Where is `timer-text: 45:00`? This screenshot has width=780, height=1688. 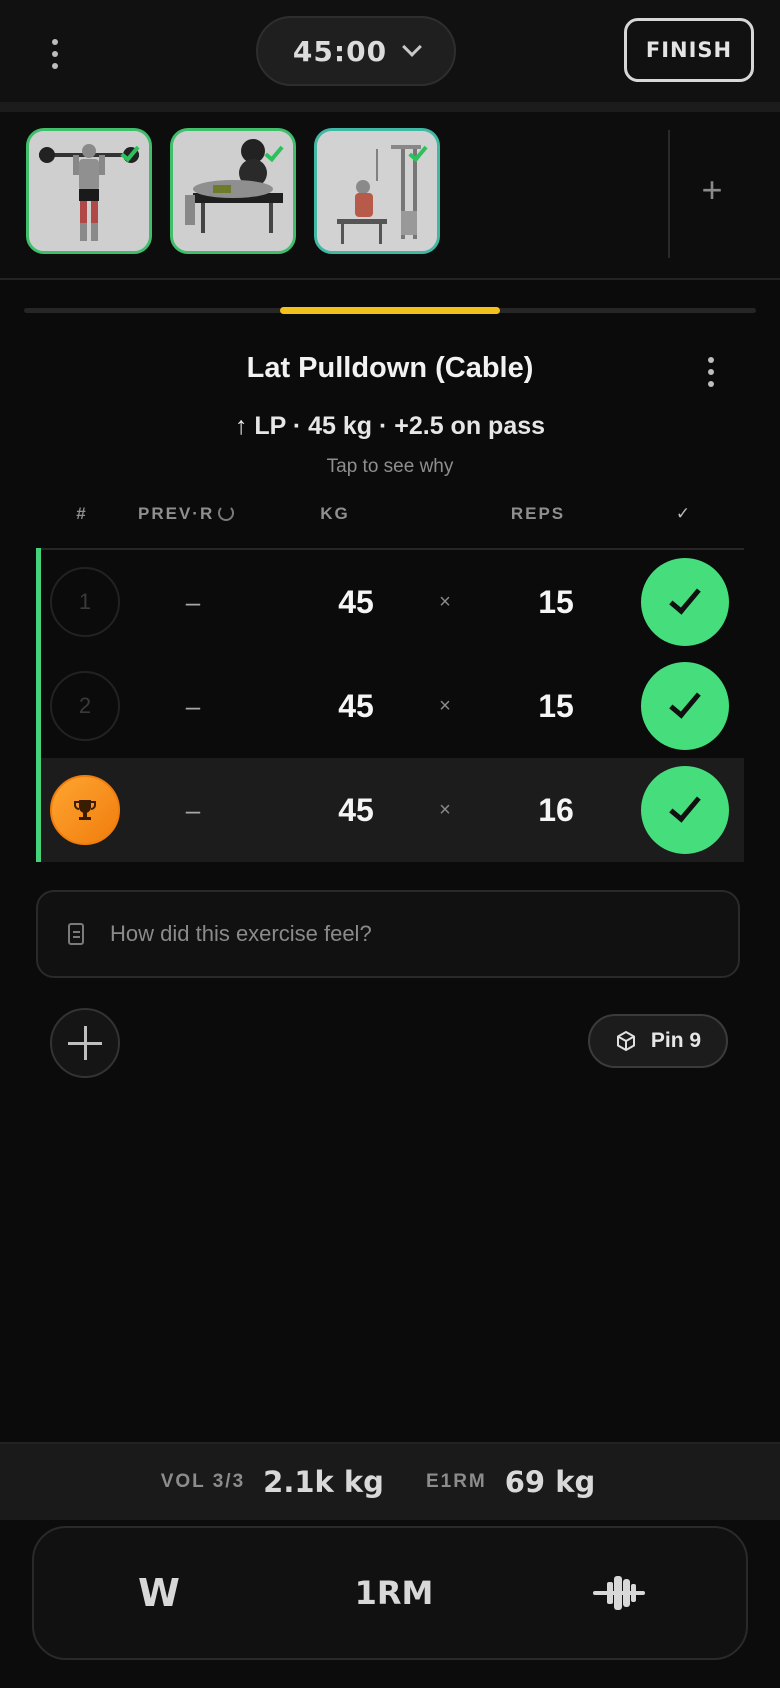
timer-text: 45:00 is located at coordinates (340, 51).